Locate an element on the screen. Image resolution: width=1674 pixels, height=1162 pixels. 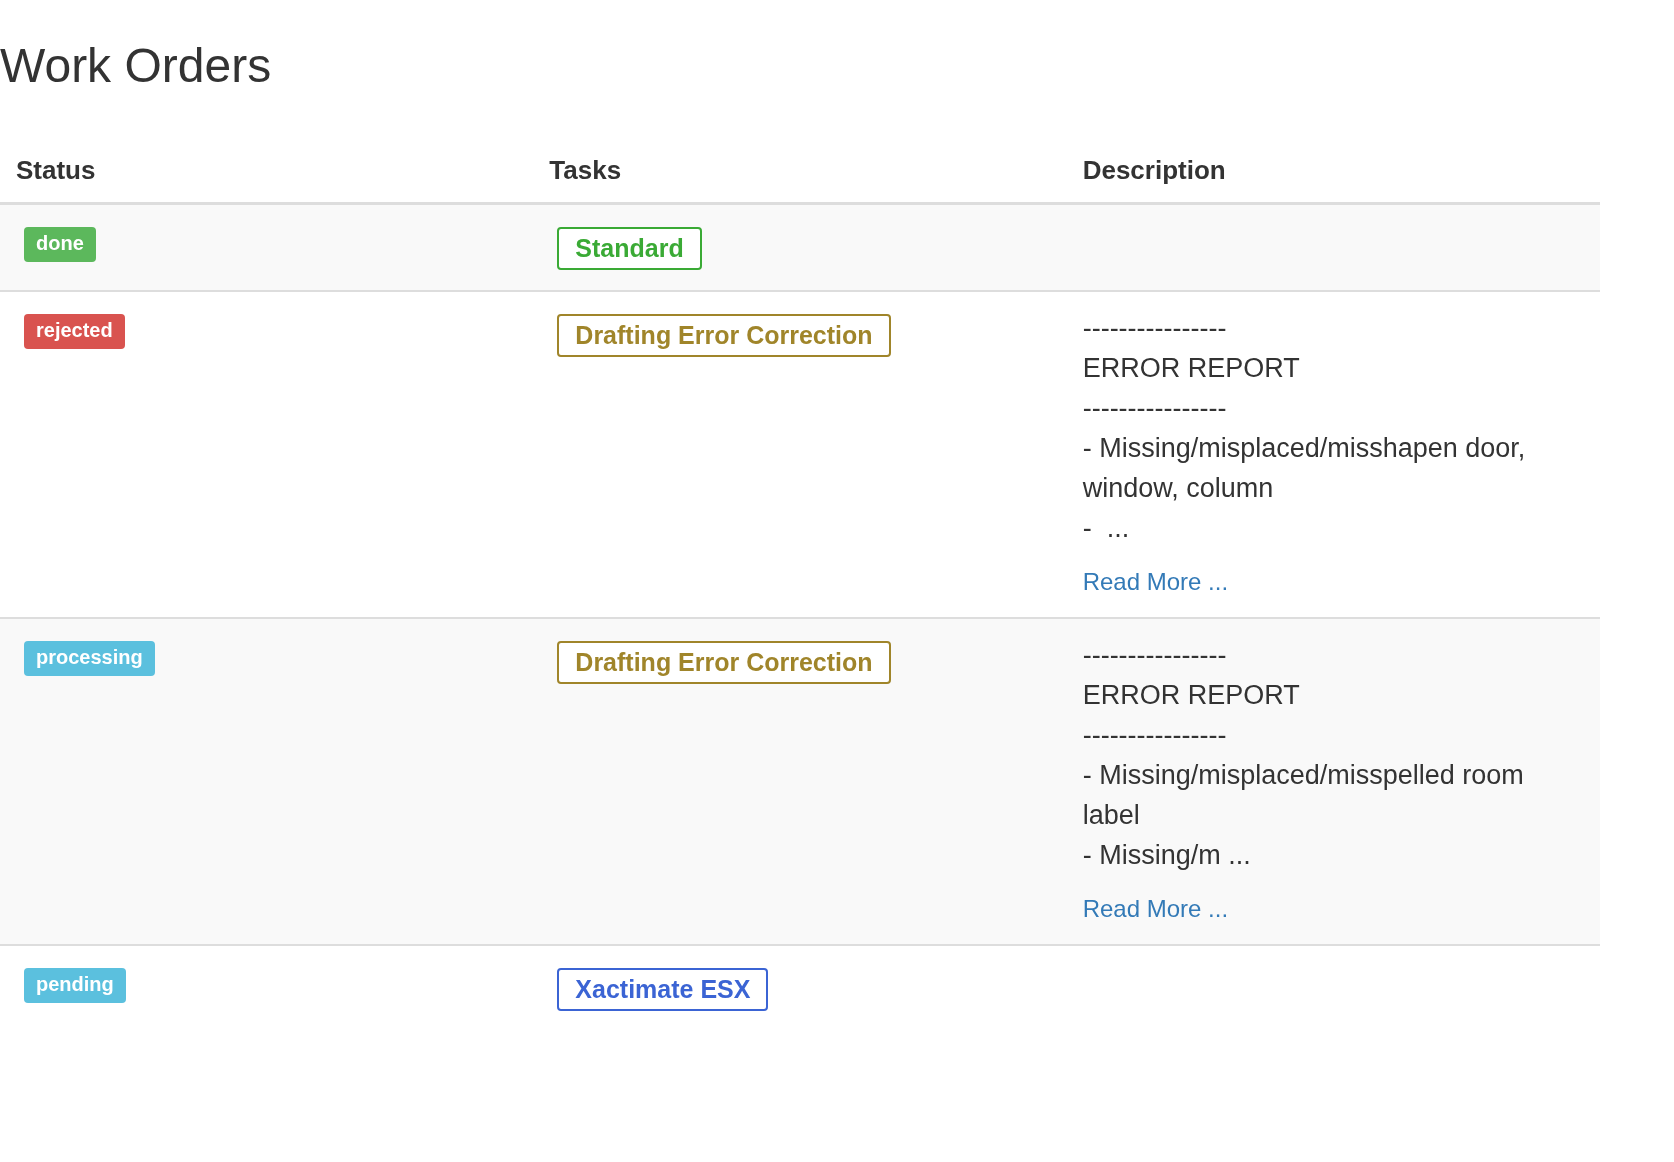
column-header: Description is located at coordinates (1154, 169).